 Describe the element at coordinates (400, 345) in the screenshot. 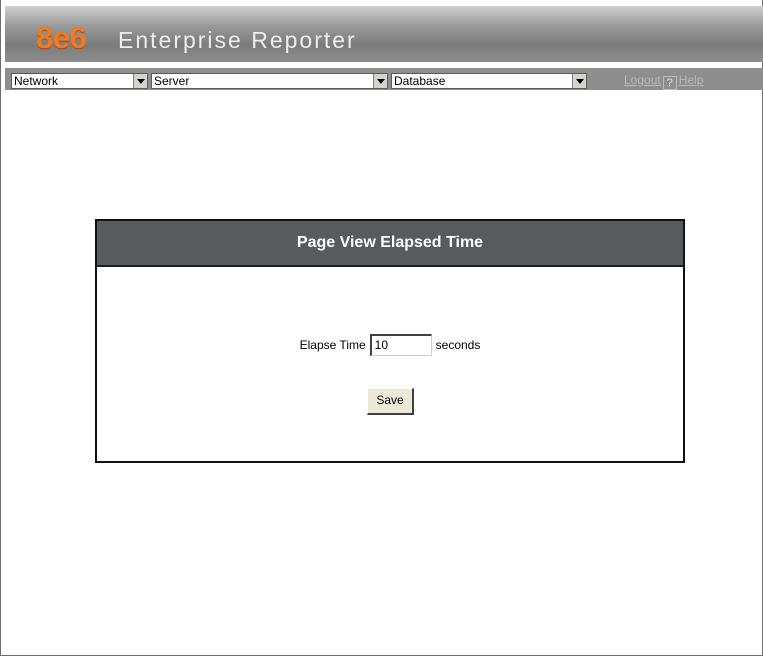

I see `elapse-time-input: 10` at that location.